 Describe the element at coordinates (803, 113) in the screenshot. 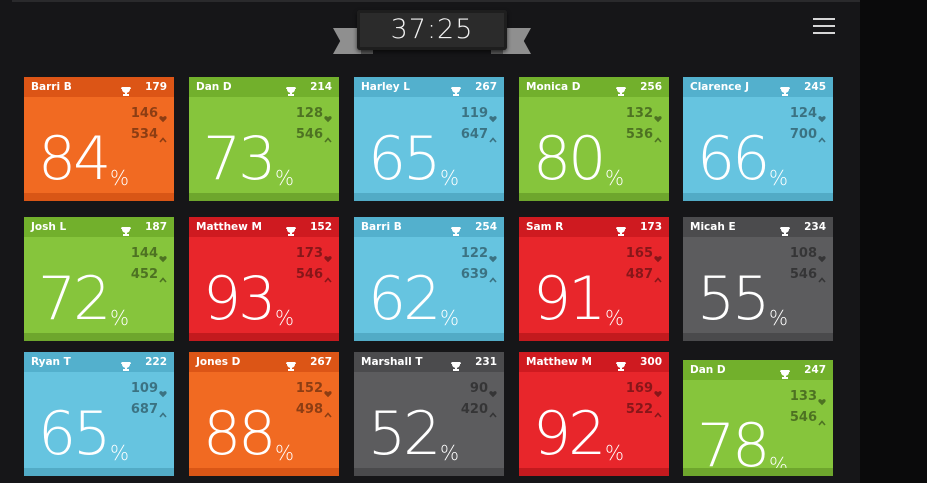

I see `heart-count: 124` at that location.